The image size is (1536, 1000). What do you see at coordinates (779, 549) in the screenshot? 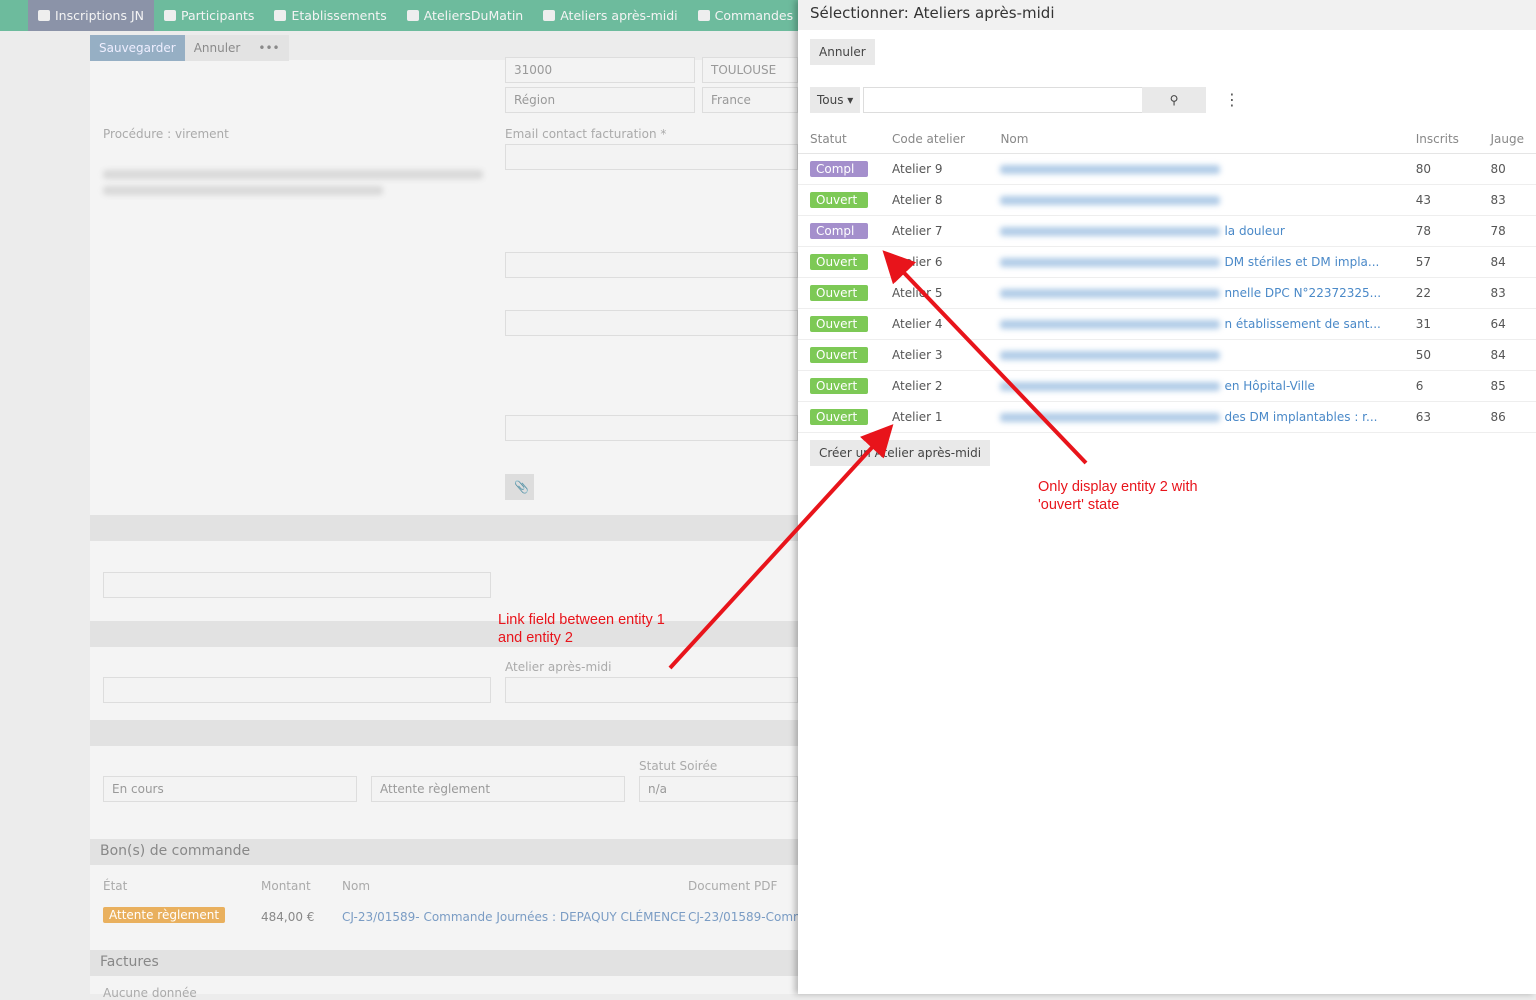
I see `arrow-link` at bounding box center [779, 549].